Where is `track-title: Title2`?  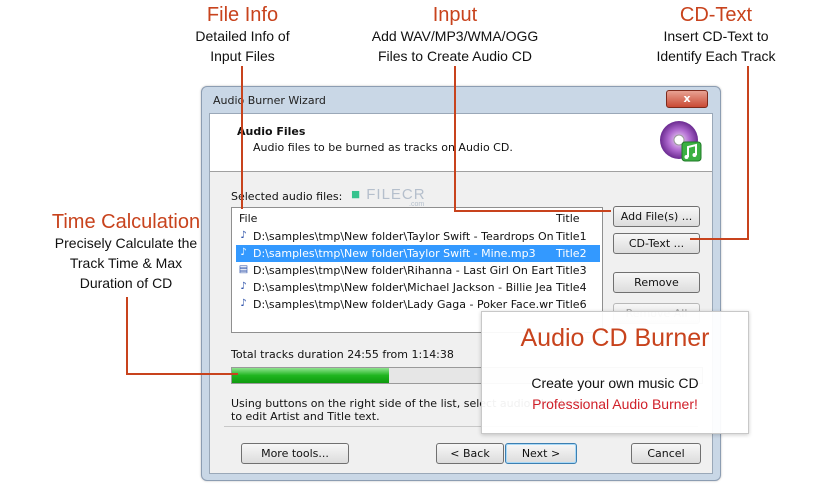
track-title: Title2 is located at coordinates (571, 253).